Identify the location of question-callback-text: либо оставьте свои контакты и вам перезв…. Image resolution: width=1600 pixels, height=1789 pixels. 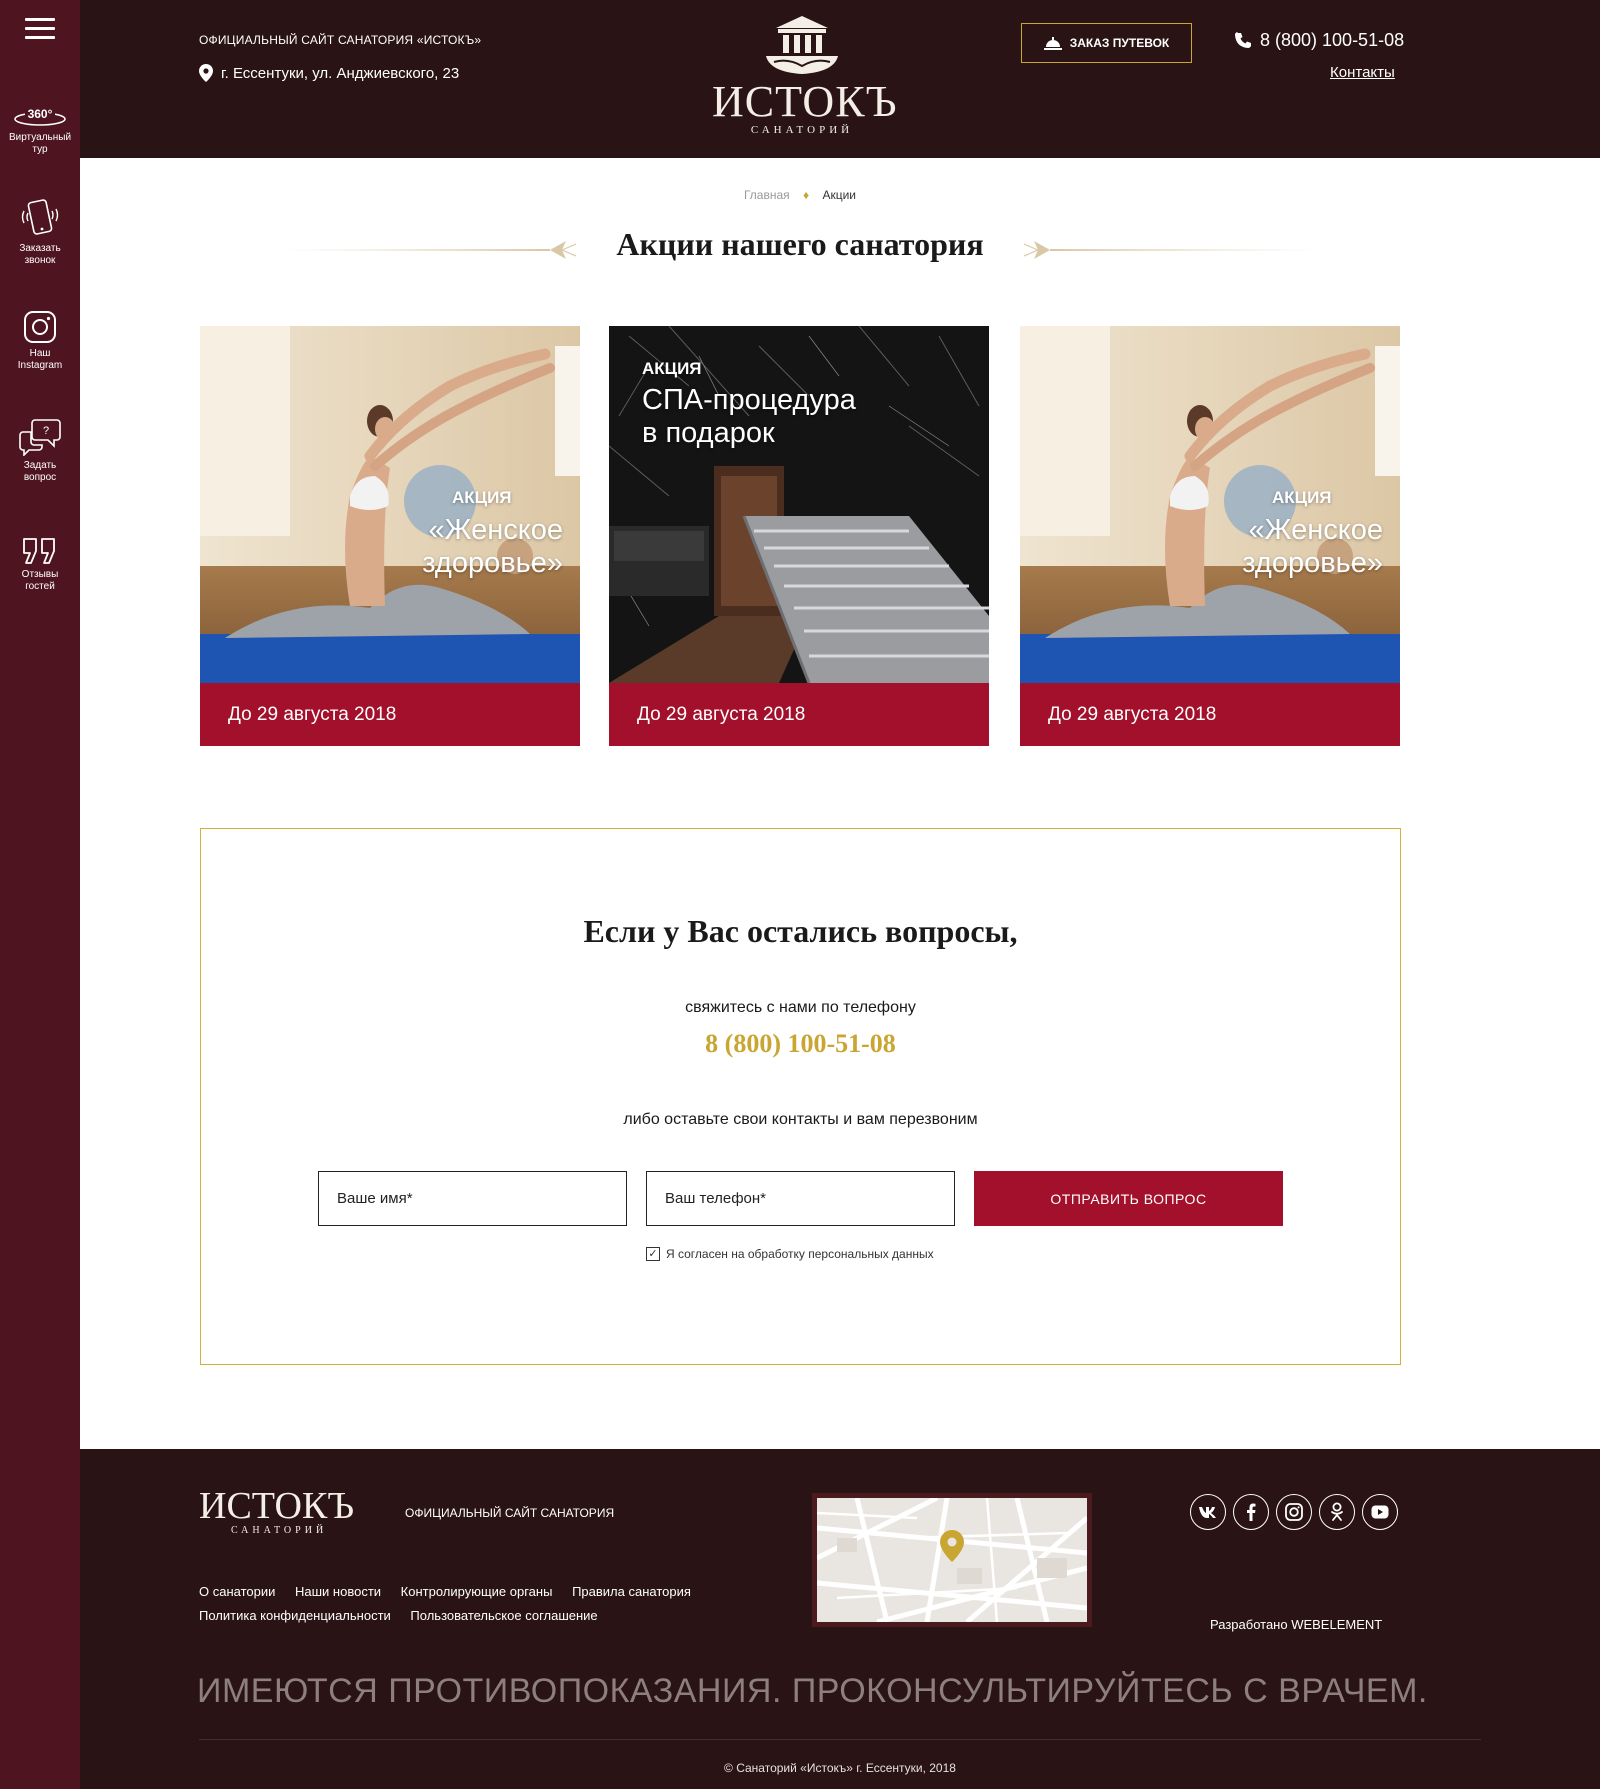
(800, 1119).